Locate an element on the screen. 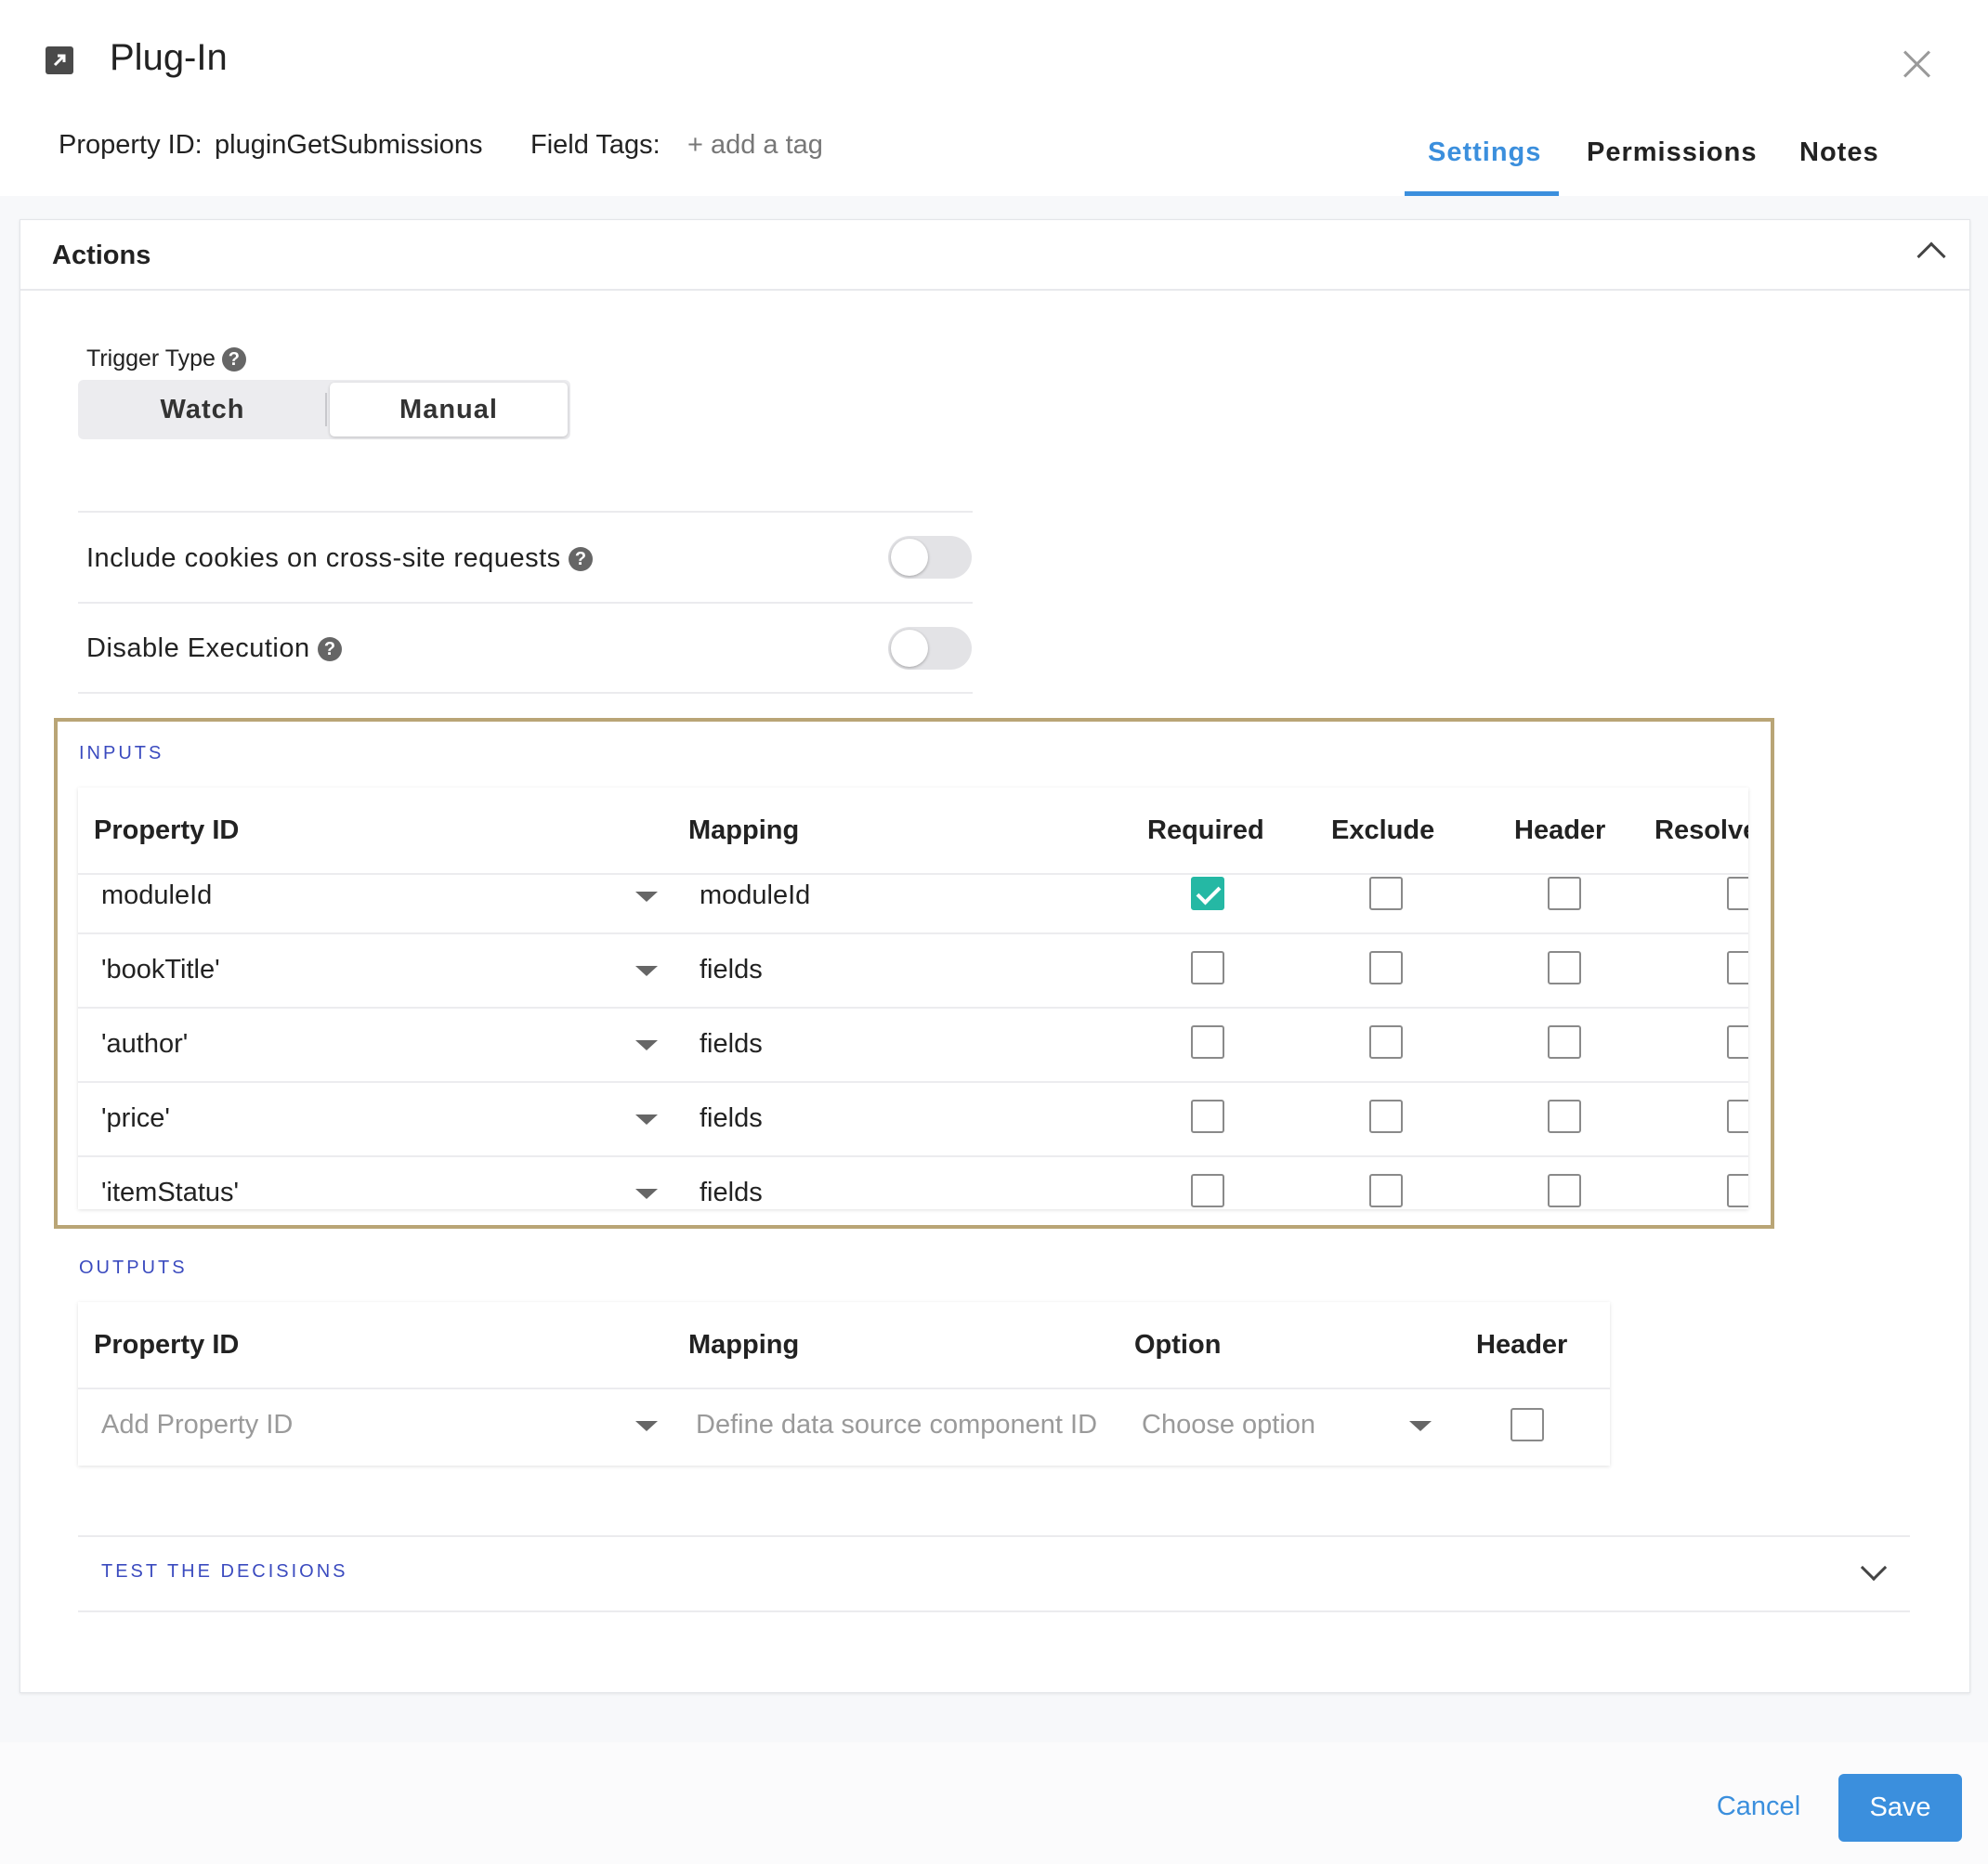  trigger-type-field: Trigger Type ? is located at coordinates (166, 359).